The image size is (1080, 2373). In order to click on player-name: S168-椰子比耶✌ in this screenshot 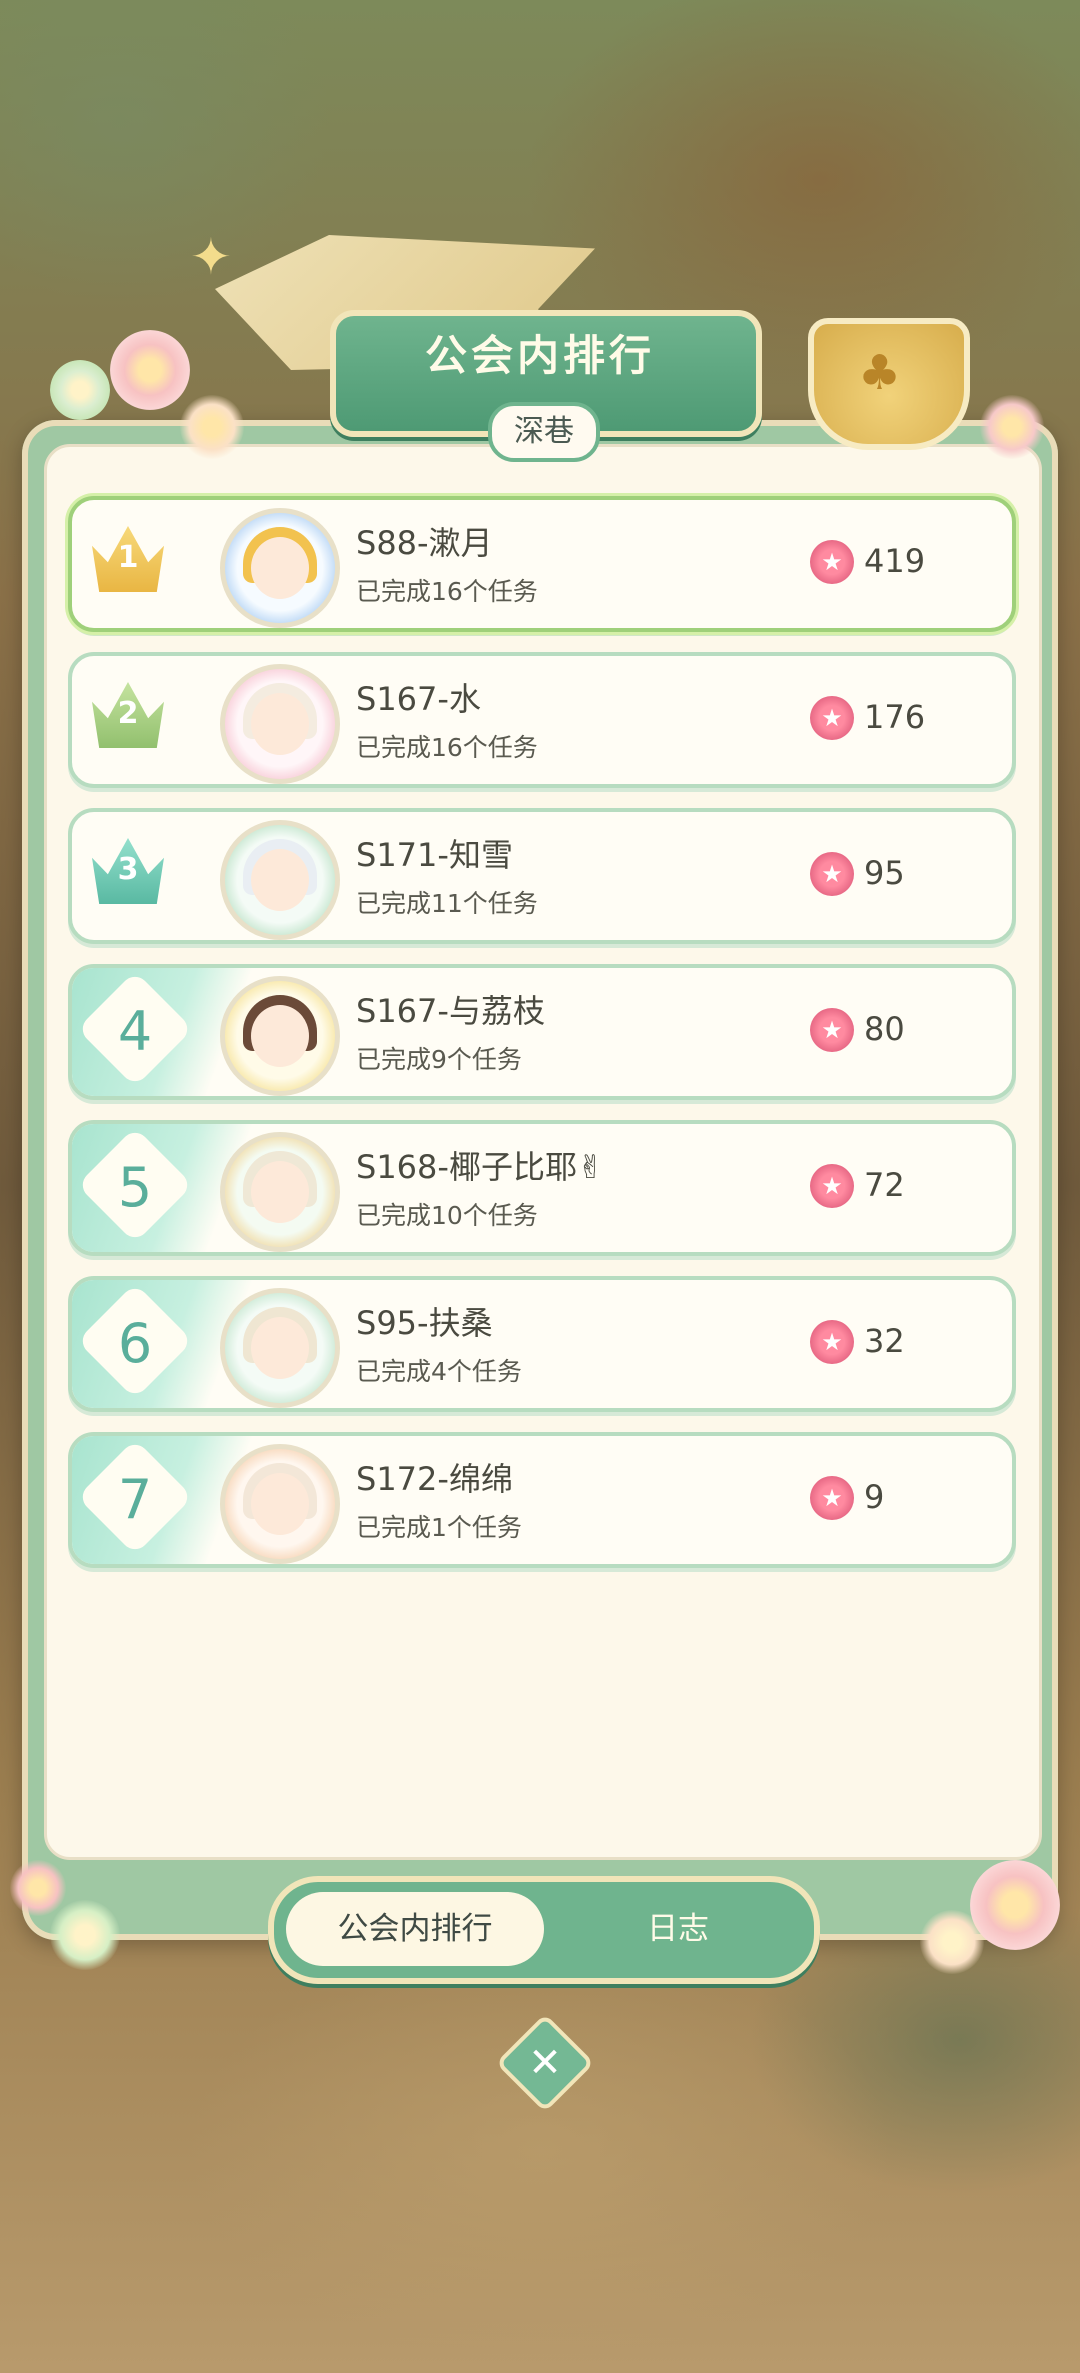, I will do `click(480, 1167)`.